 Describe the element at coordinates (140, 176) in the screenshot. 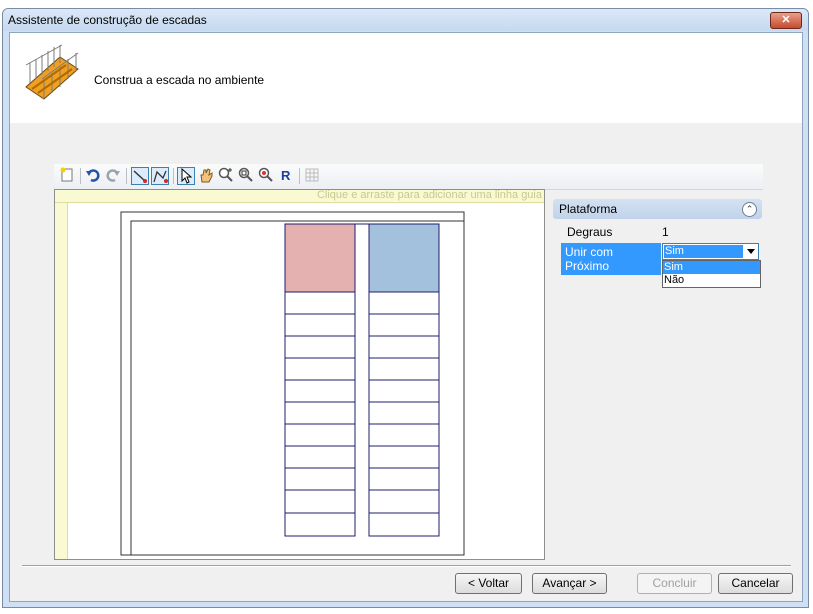

I see `draw-line-icon` at that location.